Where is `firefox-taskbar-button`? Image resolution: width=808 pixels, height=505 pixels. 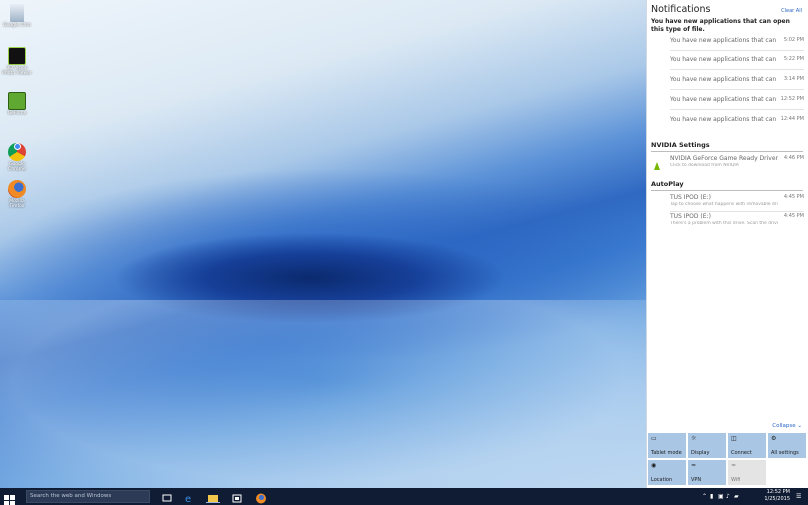 firefox-taskbar-button is located at coordinates (261, 497).